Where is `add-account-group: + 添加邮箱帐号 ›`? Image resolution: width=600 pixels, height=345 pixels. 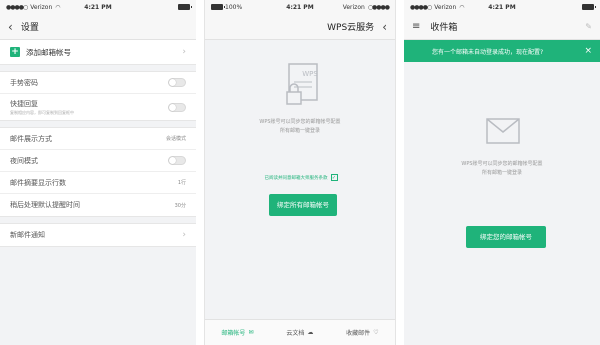
add-account-group: + 添加邮箱帐号 › is located at coordinates (98, 52).